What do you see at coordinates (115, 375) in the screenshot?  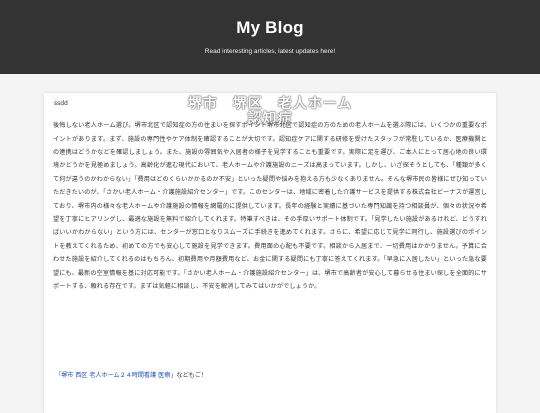 I see `related-post-link: 「堺市 西区 老人ホーム２４時間看護 医療」` at bounding box center [115, 375].